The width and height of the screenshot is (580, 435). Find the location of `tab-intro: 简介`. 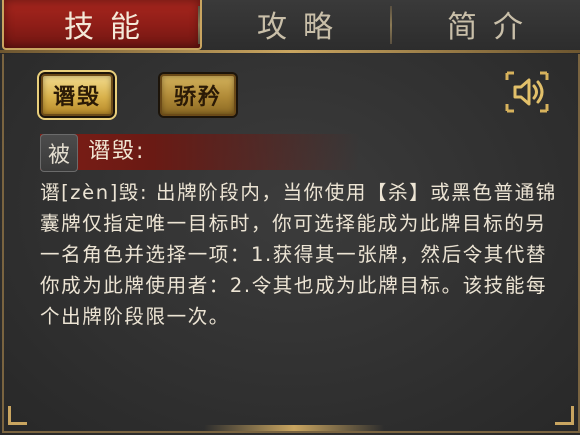

tab-intro: 简介 is located at coordinates (485, 24).